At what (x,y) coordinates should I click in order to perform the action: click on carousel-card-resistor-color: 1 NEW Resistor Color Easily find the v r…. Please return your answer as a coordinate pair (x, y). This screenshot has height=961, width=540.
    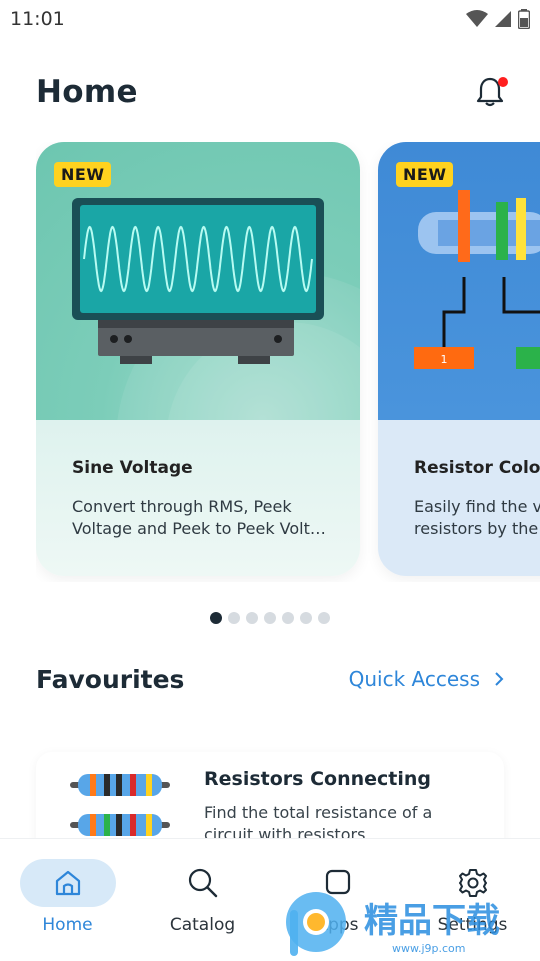
    Looking at the image, I should click on (459, 359).